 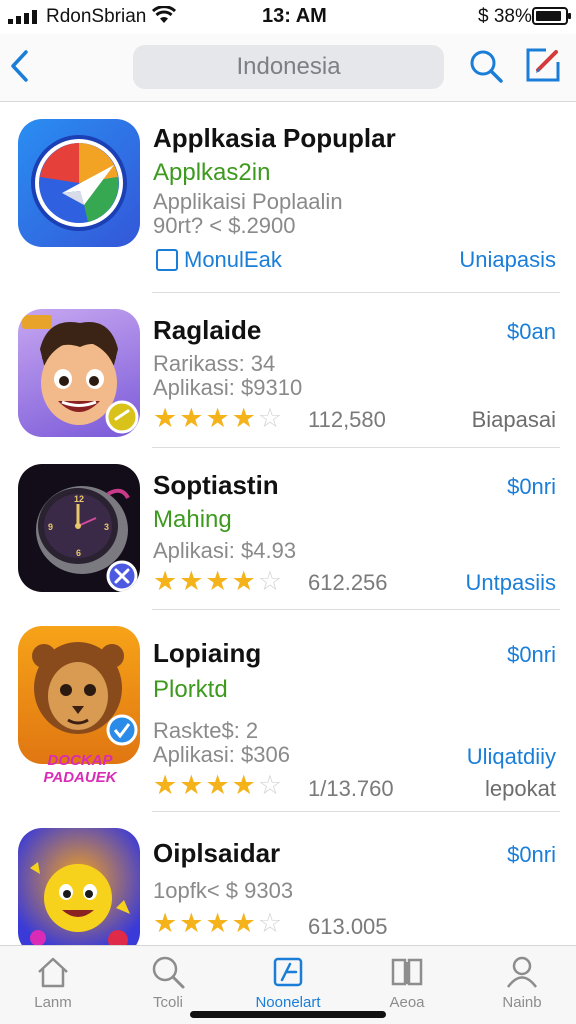 What do you see at coordinates (78, 553) in the screenshot?
I see `svg-text: 6` at bounding box center [78, 553].